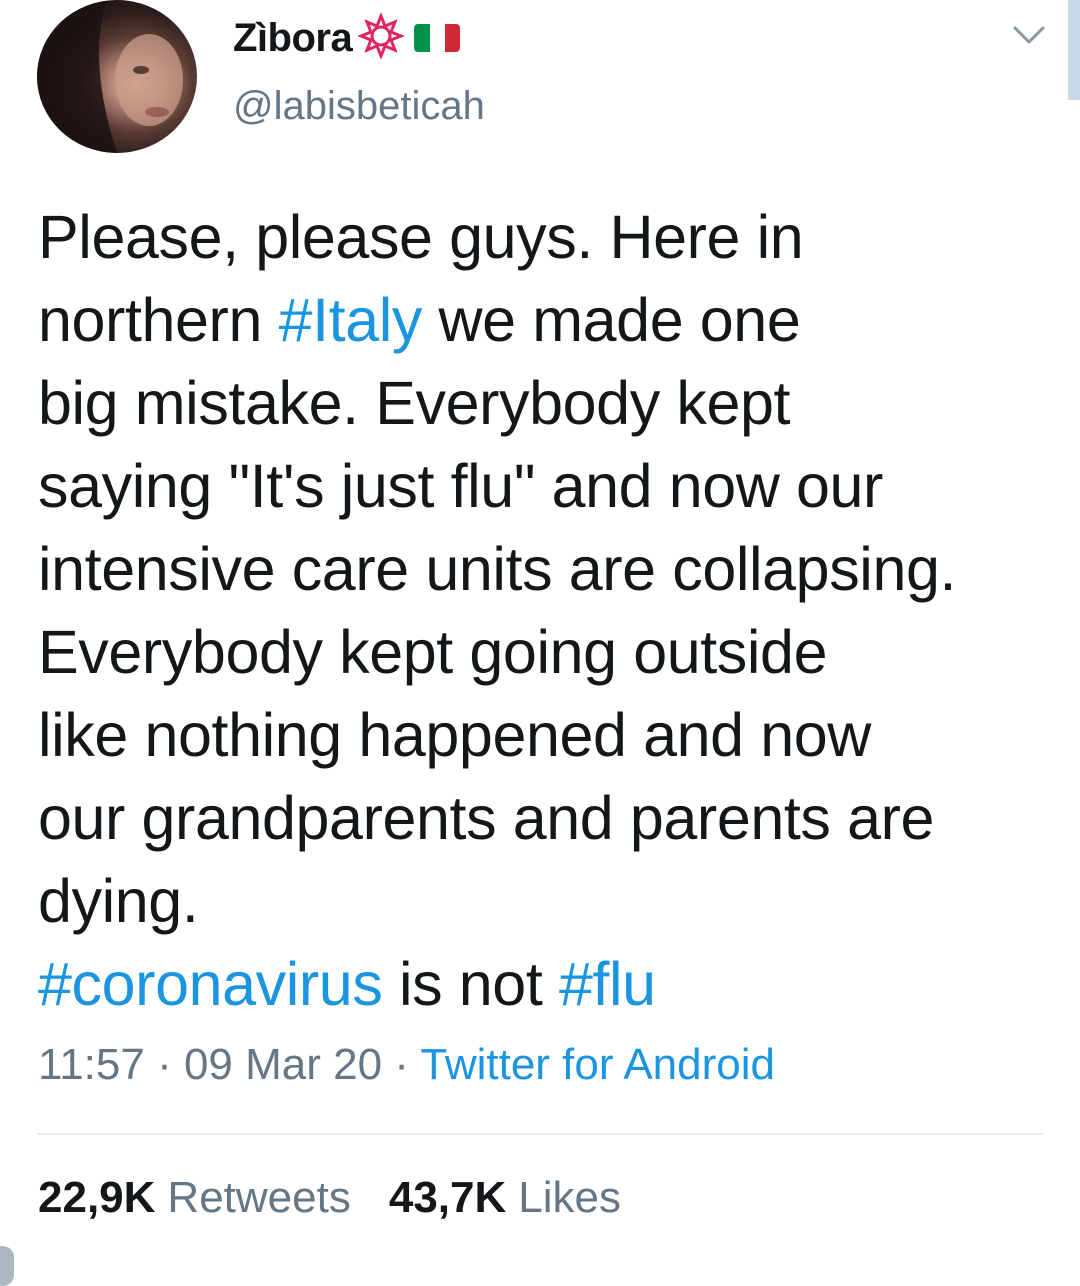 This screenshot has height=1286, width=1080. I want to click on tweet-text-line: saying "It's just flu" and now our, so click(553, 486).